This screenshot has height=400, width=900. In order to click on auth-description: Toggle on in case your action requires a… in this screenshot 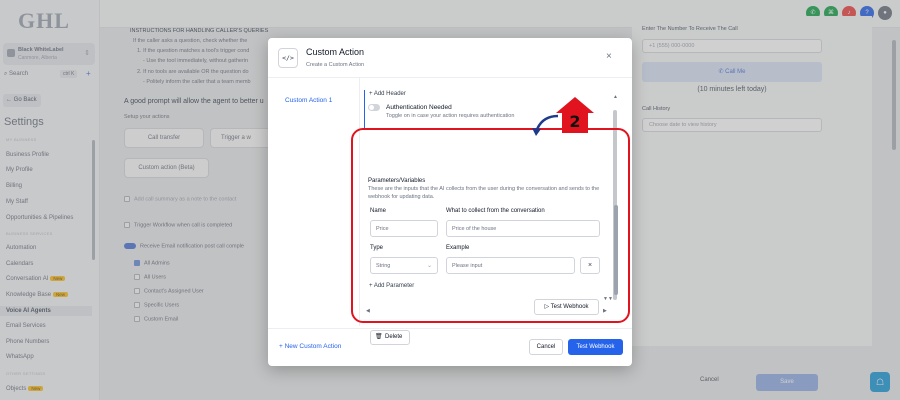, I will do `click(450, 116)`.